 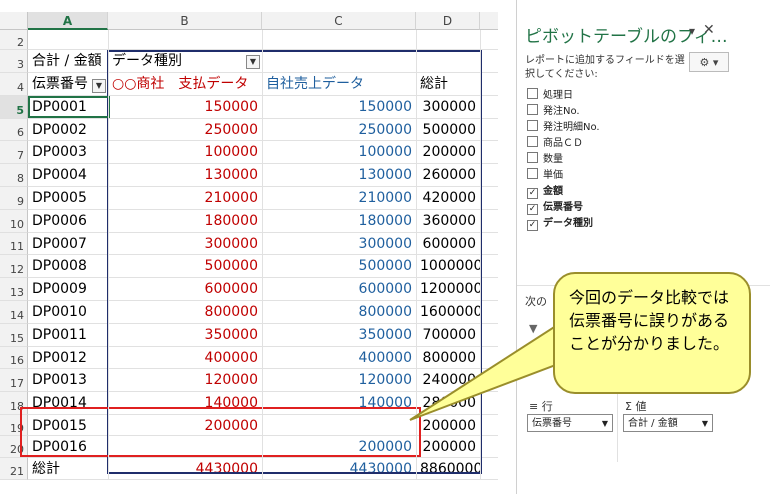 I want to click on callout-pointer-cover, so click(x=571, y=339).